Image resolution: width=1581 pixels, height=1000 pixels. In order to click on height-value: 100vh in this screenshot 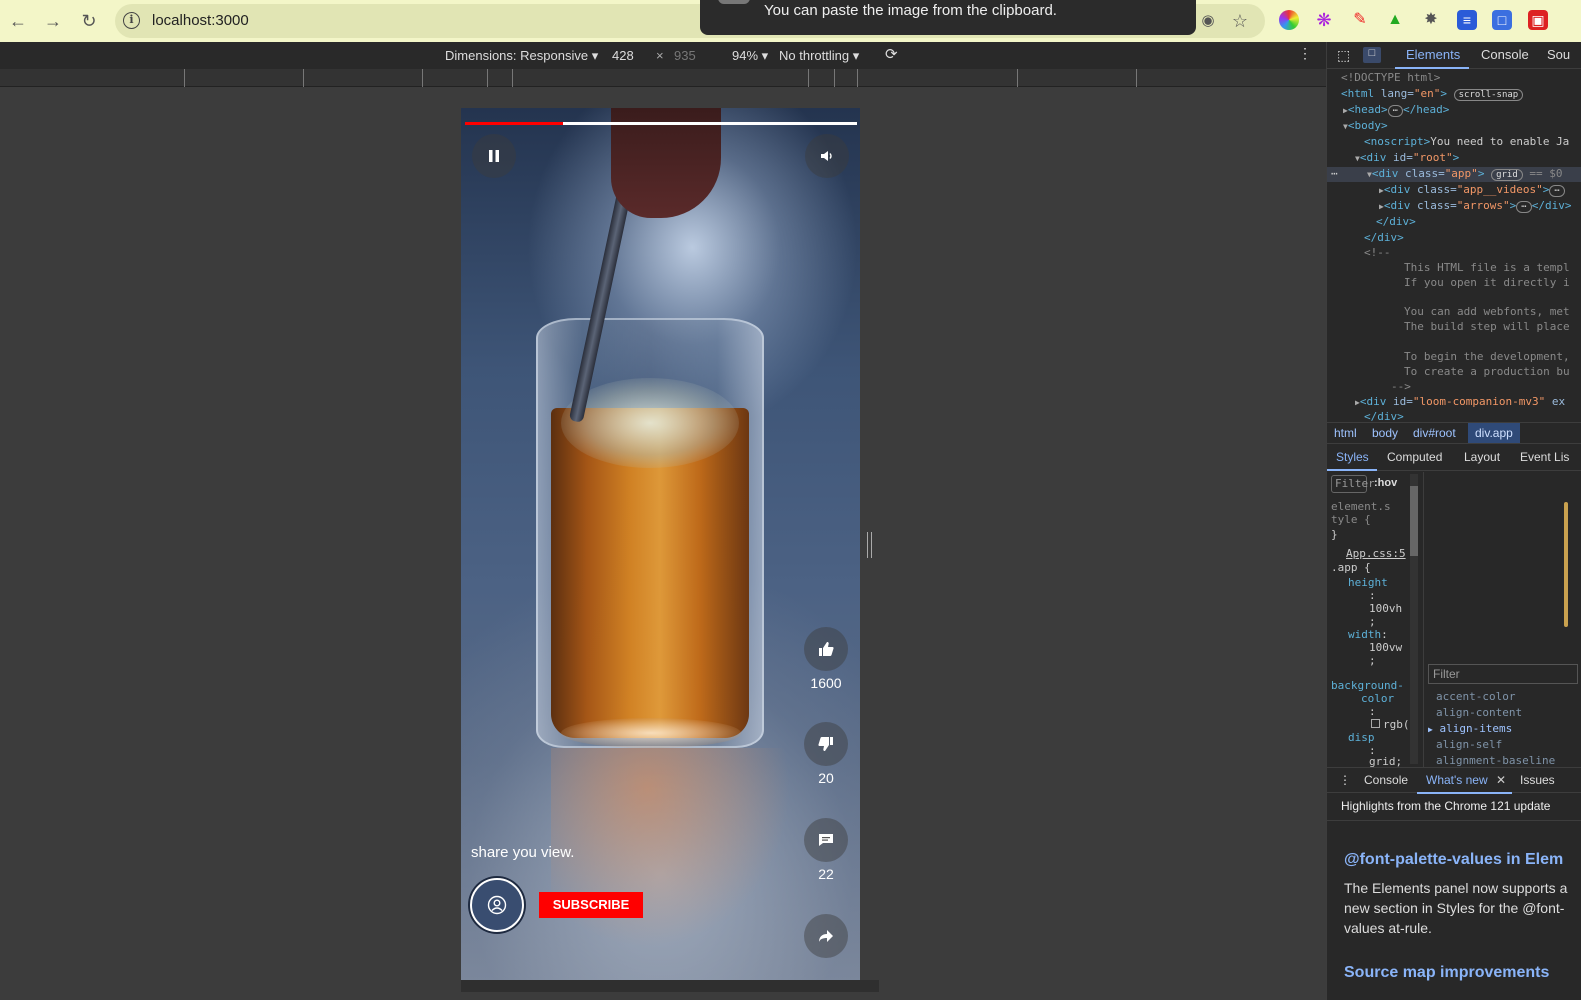, I will do `click(1385, 608)`.